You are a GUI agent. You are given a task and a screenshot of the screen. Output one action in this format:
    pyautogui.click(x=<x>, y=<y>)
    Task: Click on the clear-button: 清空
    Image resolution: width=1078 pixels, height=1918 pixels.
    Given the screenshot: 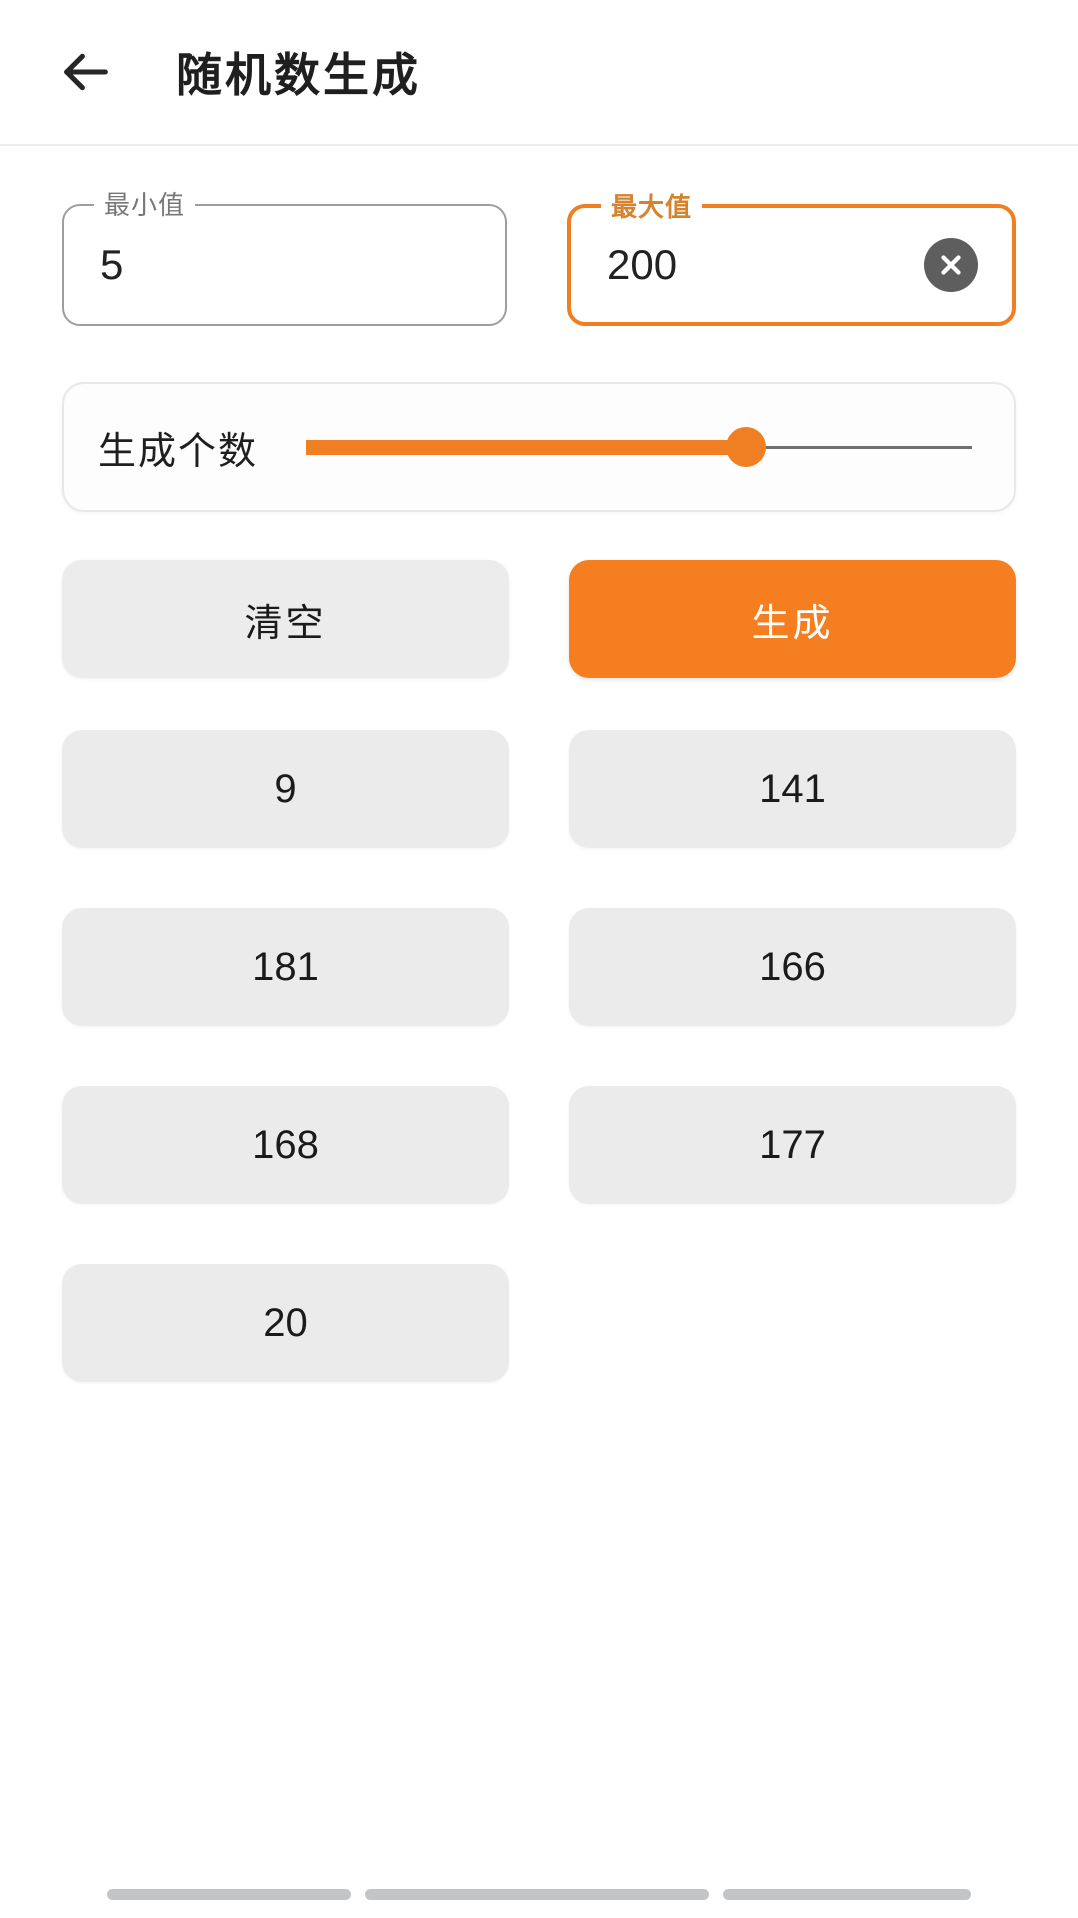 What is the action you would take?
    pyautogui.click(x=285, y=619)
    